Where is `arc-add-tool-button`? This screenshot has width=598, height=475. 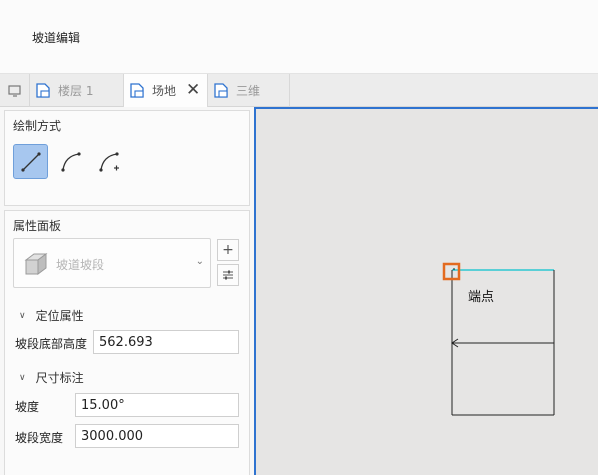 arc-add-tool-button is located at coordinates (108, 161).